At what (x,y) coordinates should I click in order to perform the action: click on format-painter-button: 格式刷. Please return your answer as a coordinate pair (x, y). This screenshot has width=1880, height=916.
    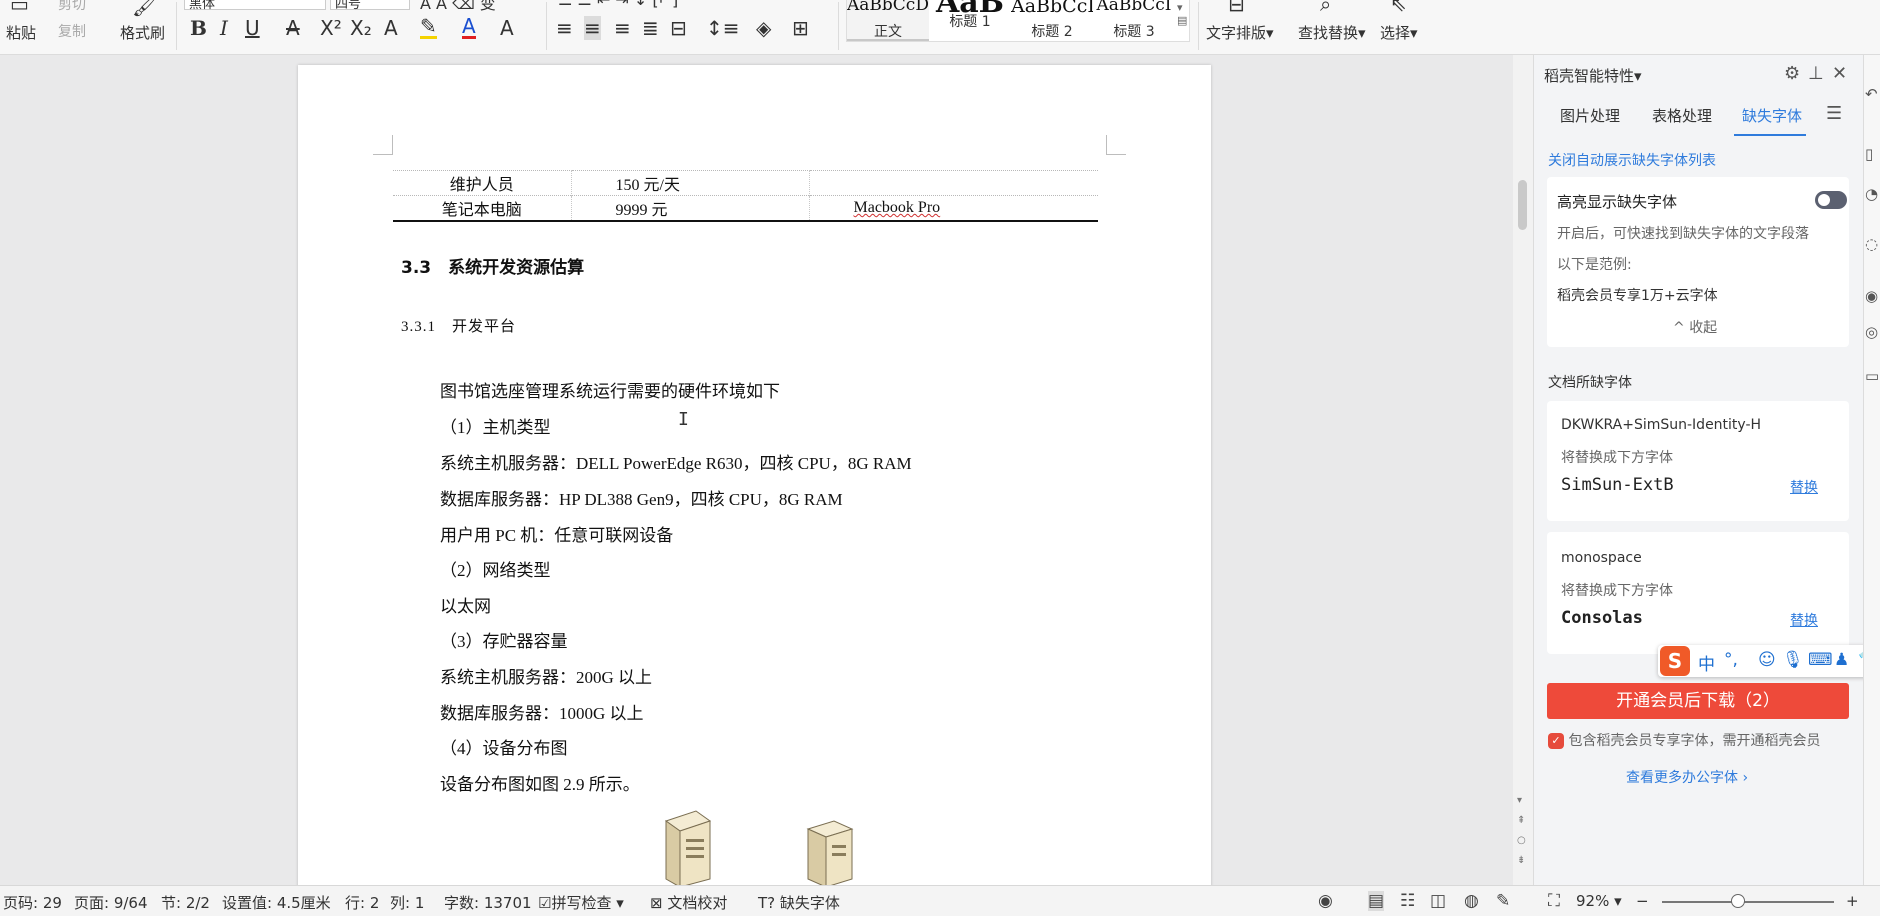
    Looking at the image, I should click on (142, 32).